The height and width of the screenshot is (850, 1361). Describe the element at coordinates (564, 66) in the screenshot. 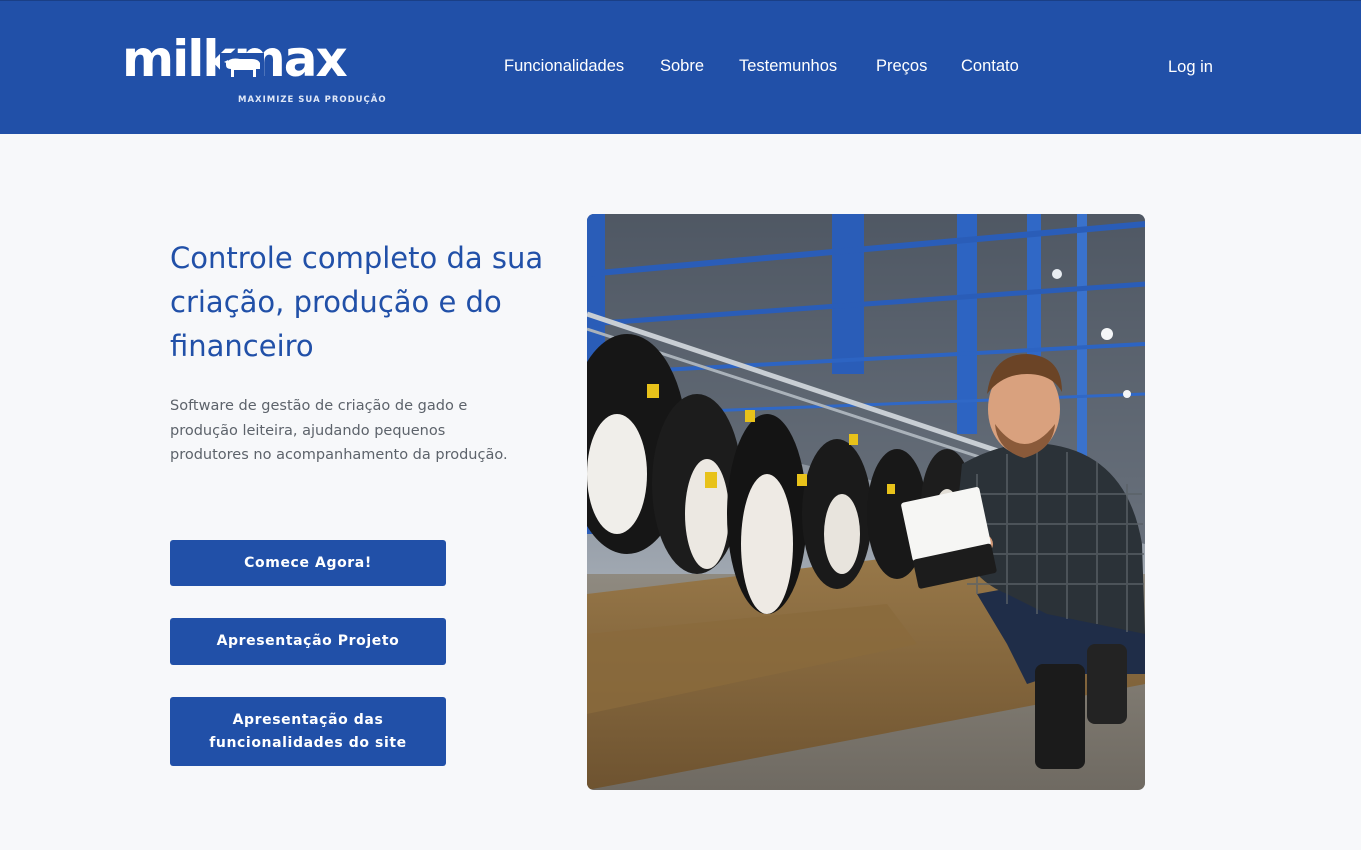

I see `nav-funcionalidades: Funcionalidades` at that location.